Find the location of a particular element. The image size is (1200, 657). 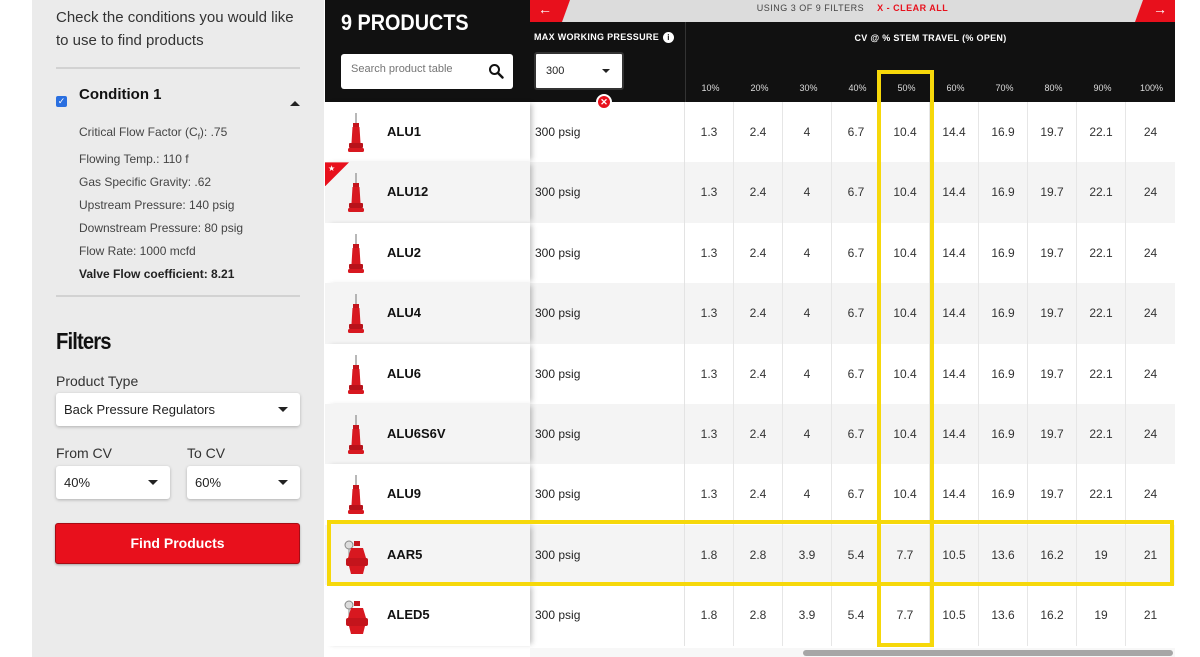

condition-checkbox: ✓ is located at coordinates (61, 101).